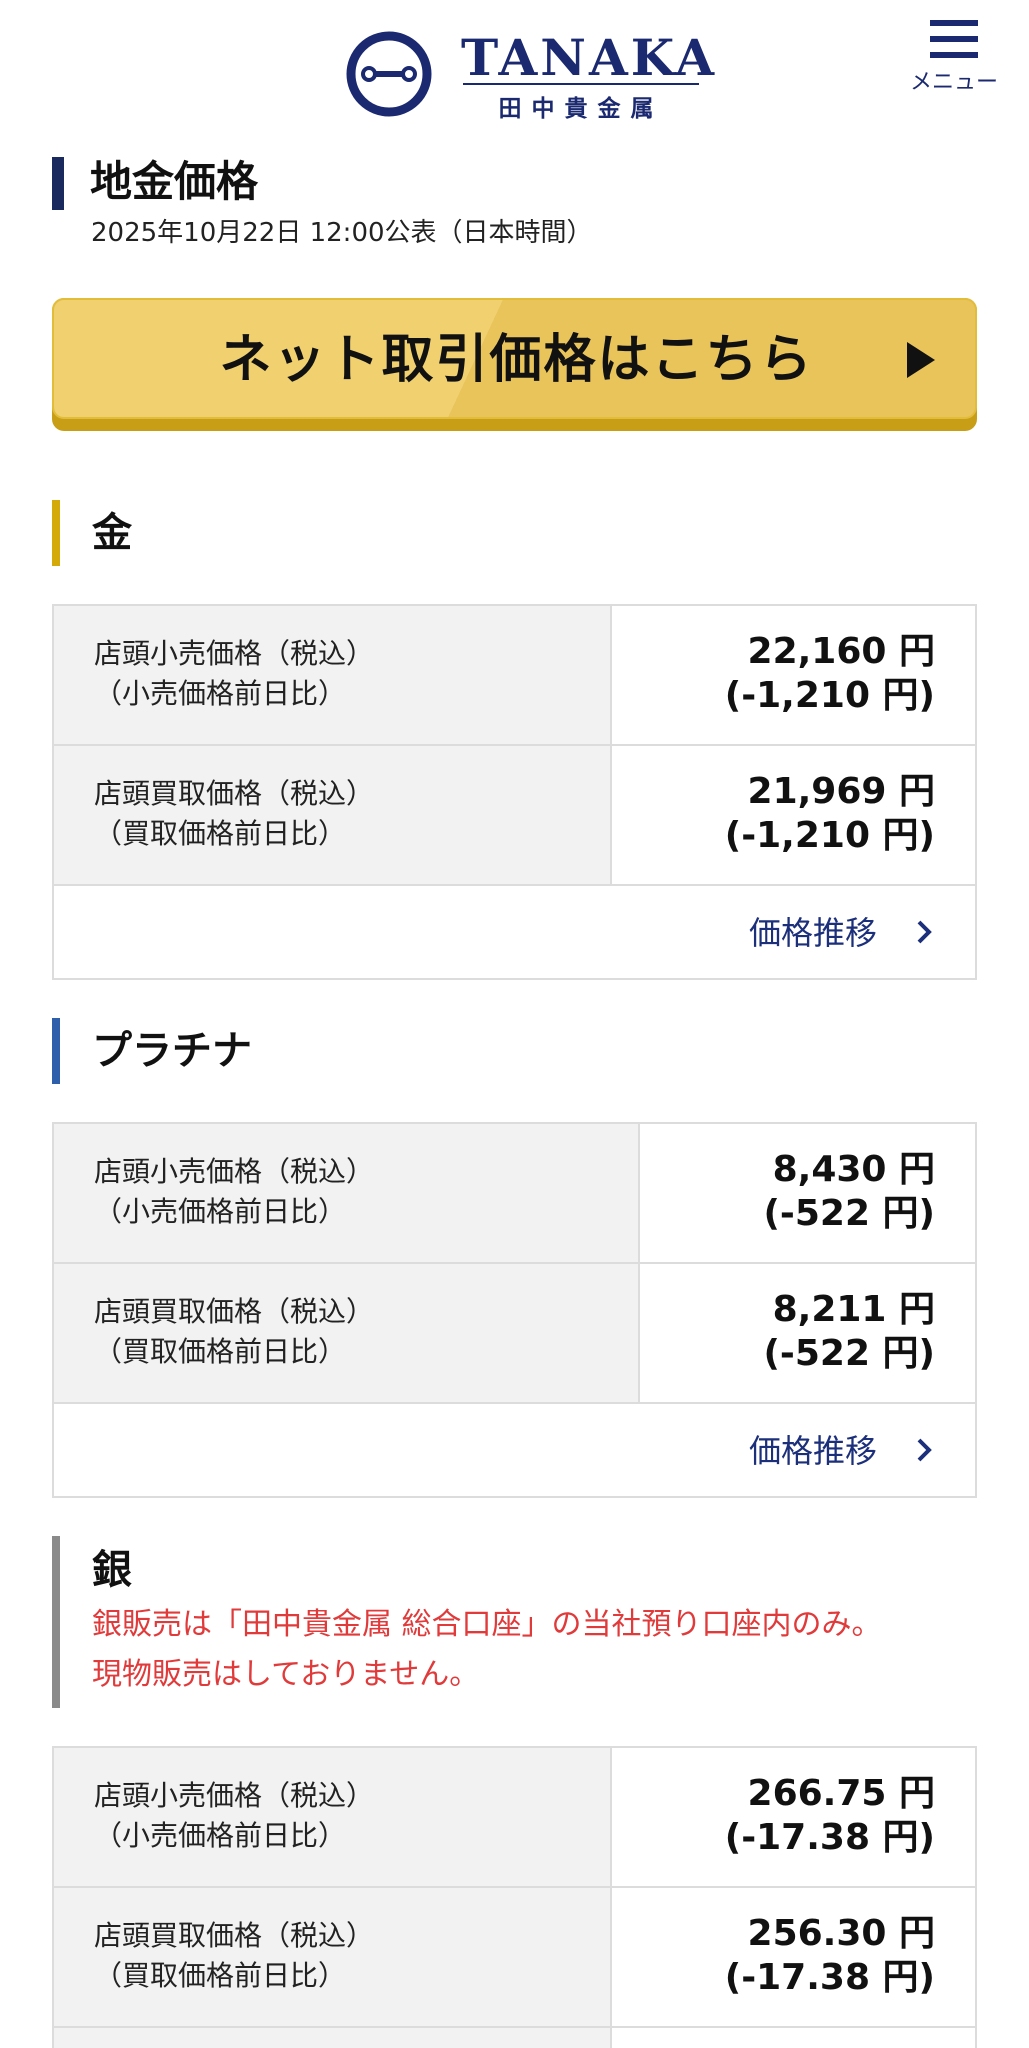 The height and width of the screenshot is (2048, 1029). I want to click on play-triangle-icon, so click(921, 360).